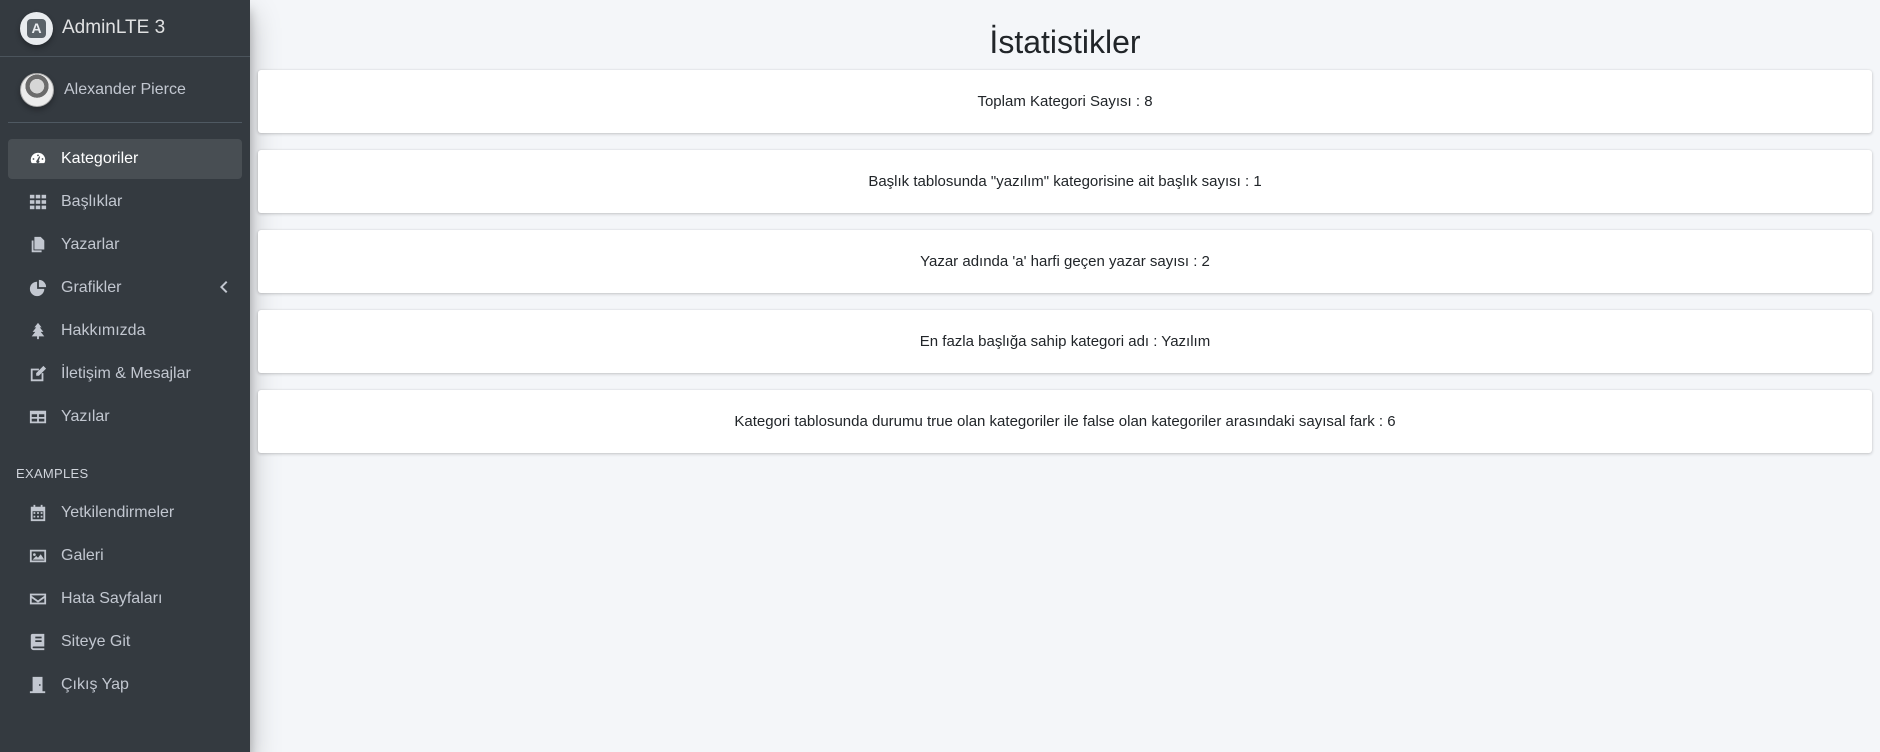 The width and height of the screenshot is (1880, 752). I want to click on avatar, so click(37, 89).